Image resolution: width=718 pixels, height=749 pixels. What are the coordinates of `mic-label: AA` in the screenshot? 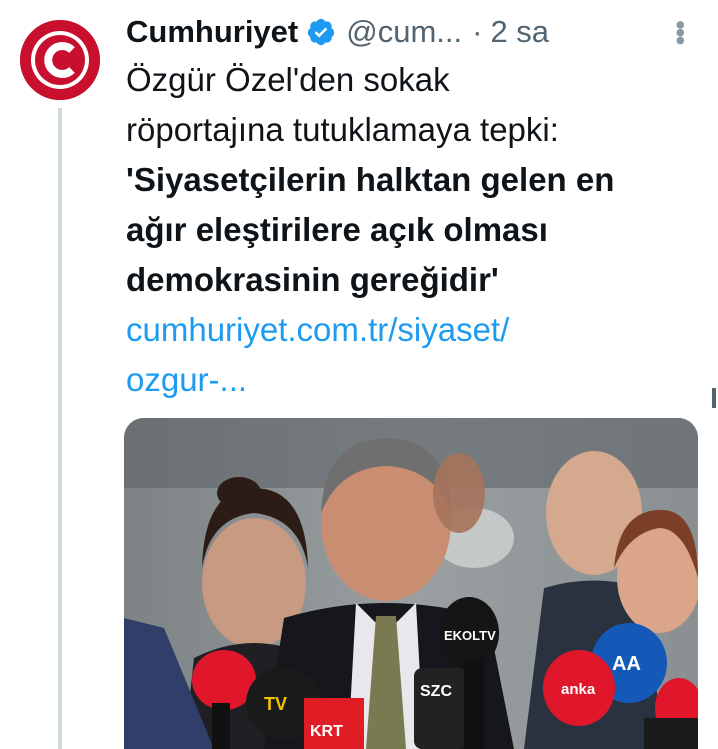 It's located at (626, 664).